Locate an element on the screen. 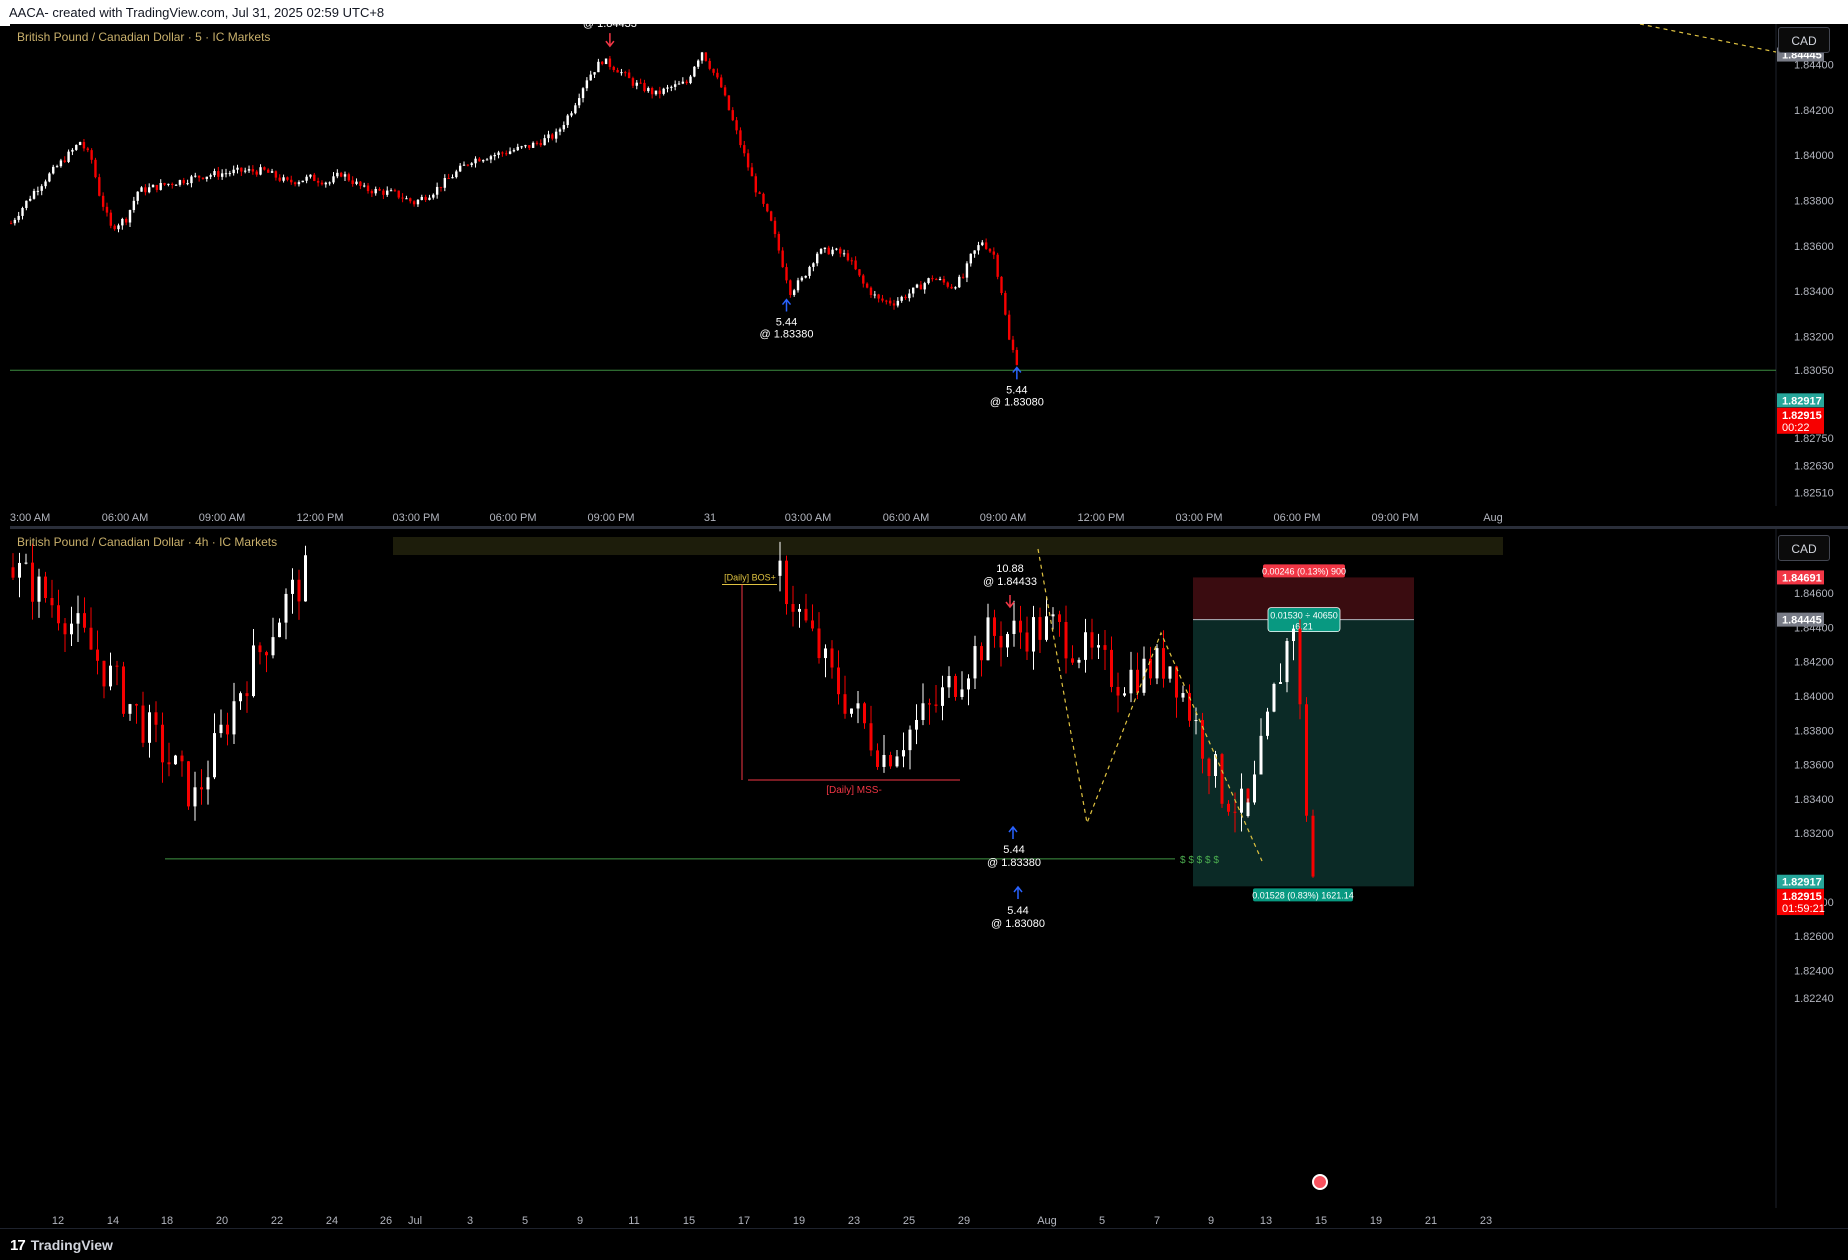 The width and height of the screenshot is (1848, 1260). bottom-currency-button: CAD is located at coordinates (1804, 548).